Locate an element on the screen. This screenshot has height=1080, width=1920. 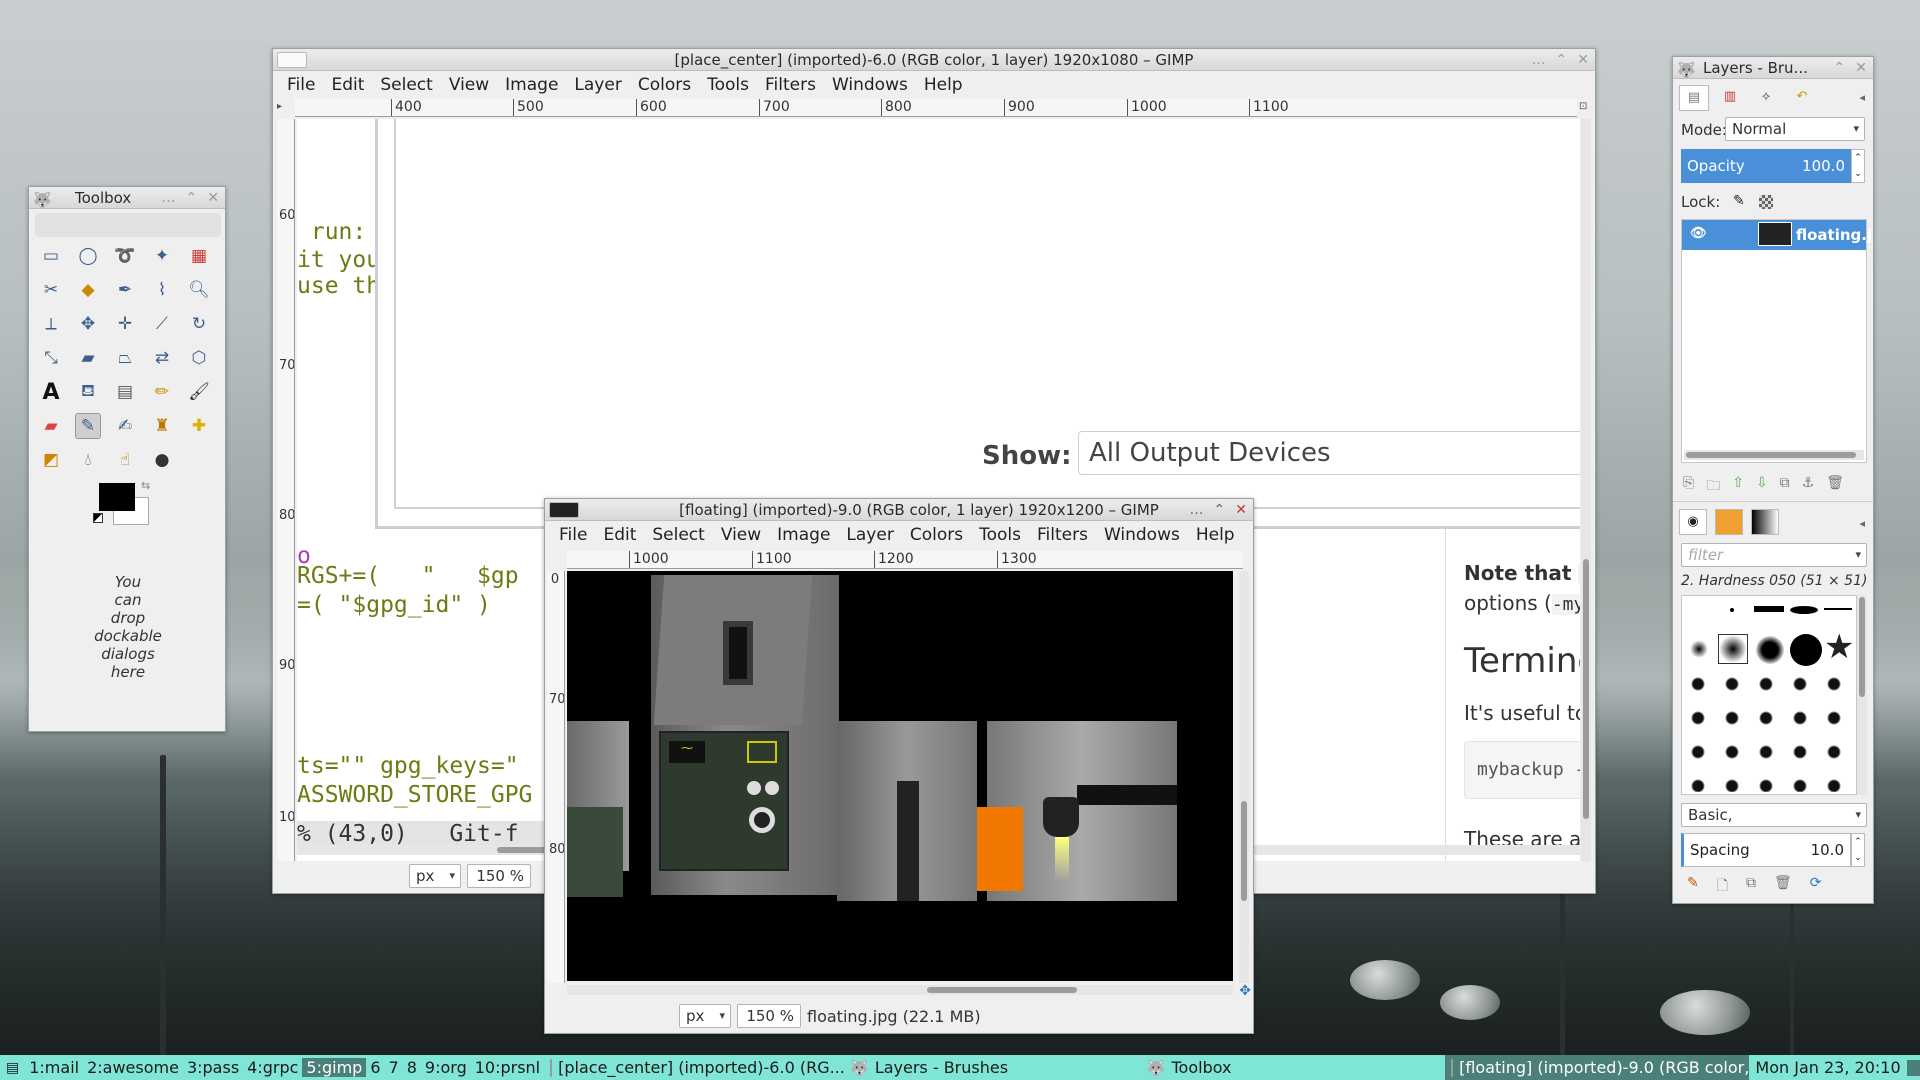
brush-scrollbar is located at coordinates (1862, 695).